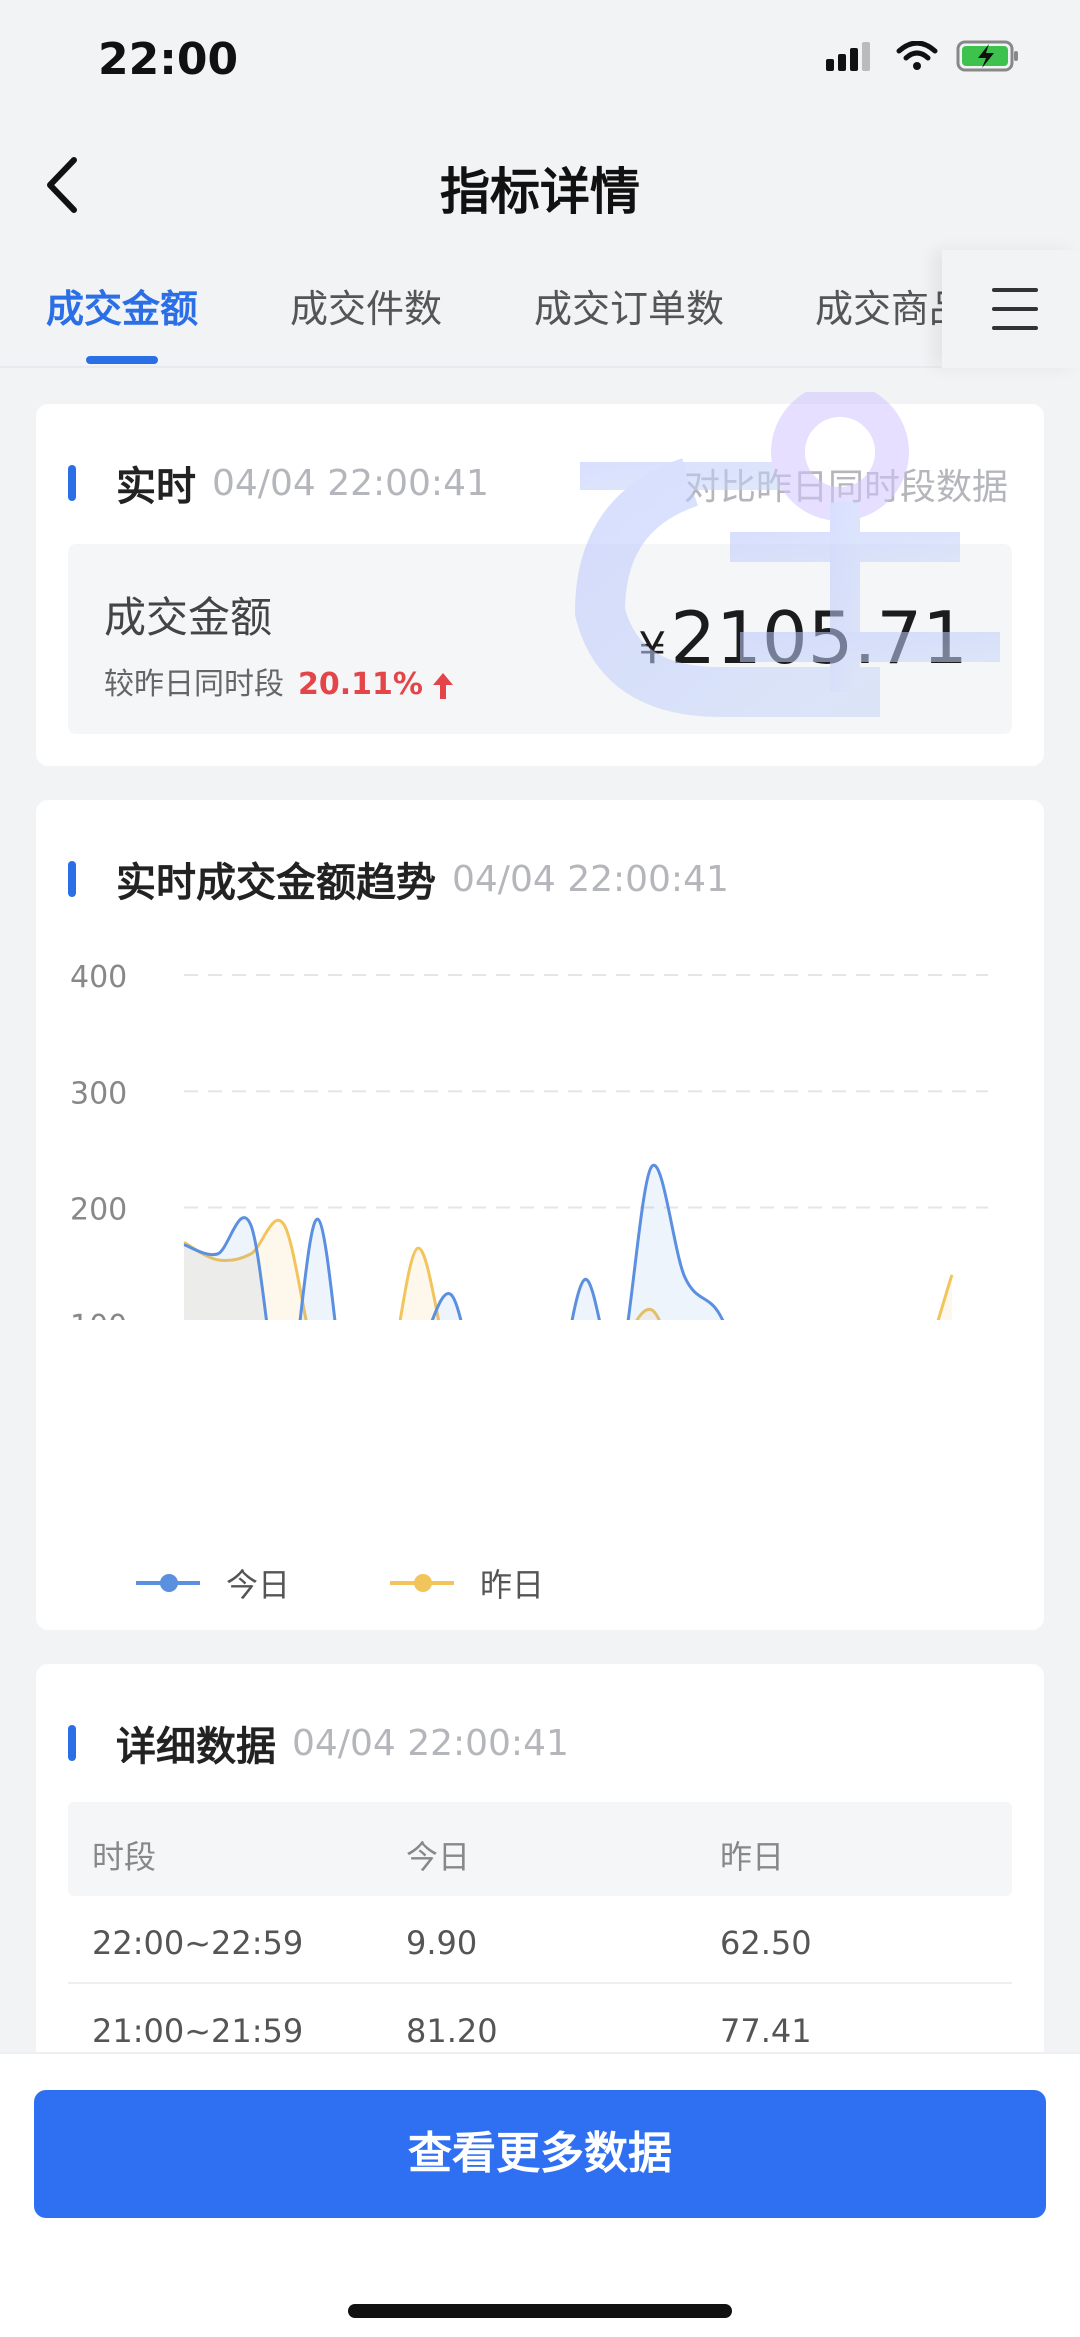 Image resolution: width=1080 pixels, height=2337 pixels. What do you see at coordinates (422, 1583) in the screenshot?
I see `legend-swatch-yesterday` at bounding box center [422, 1583].